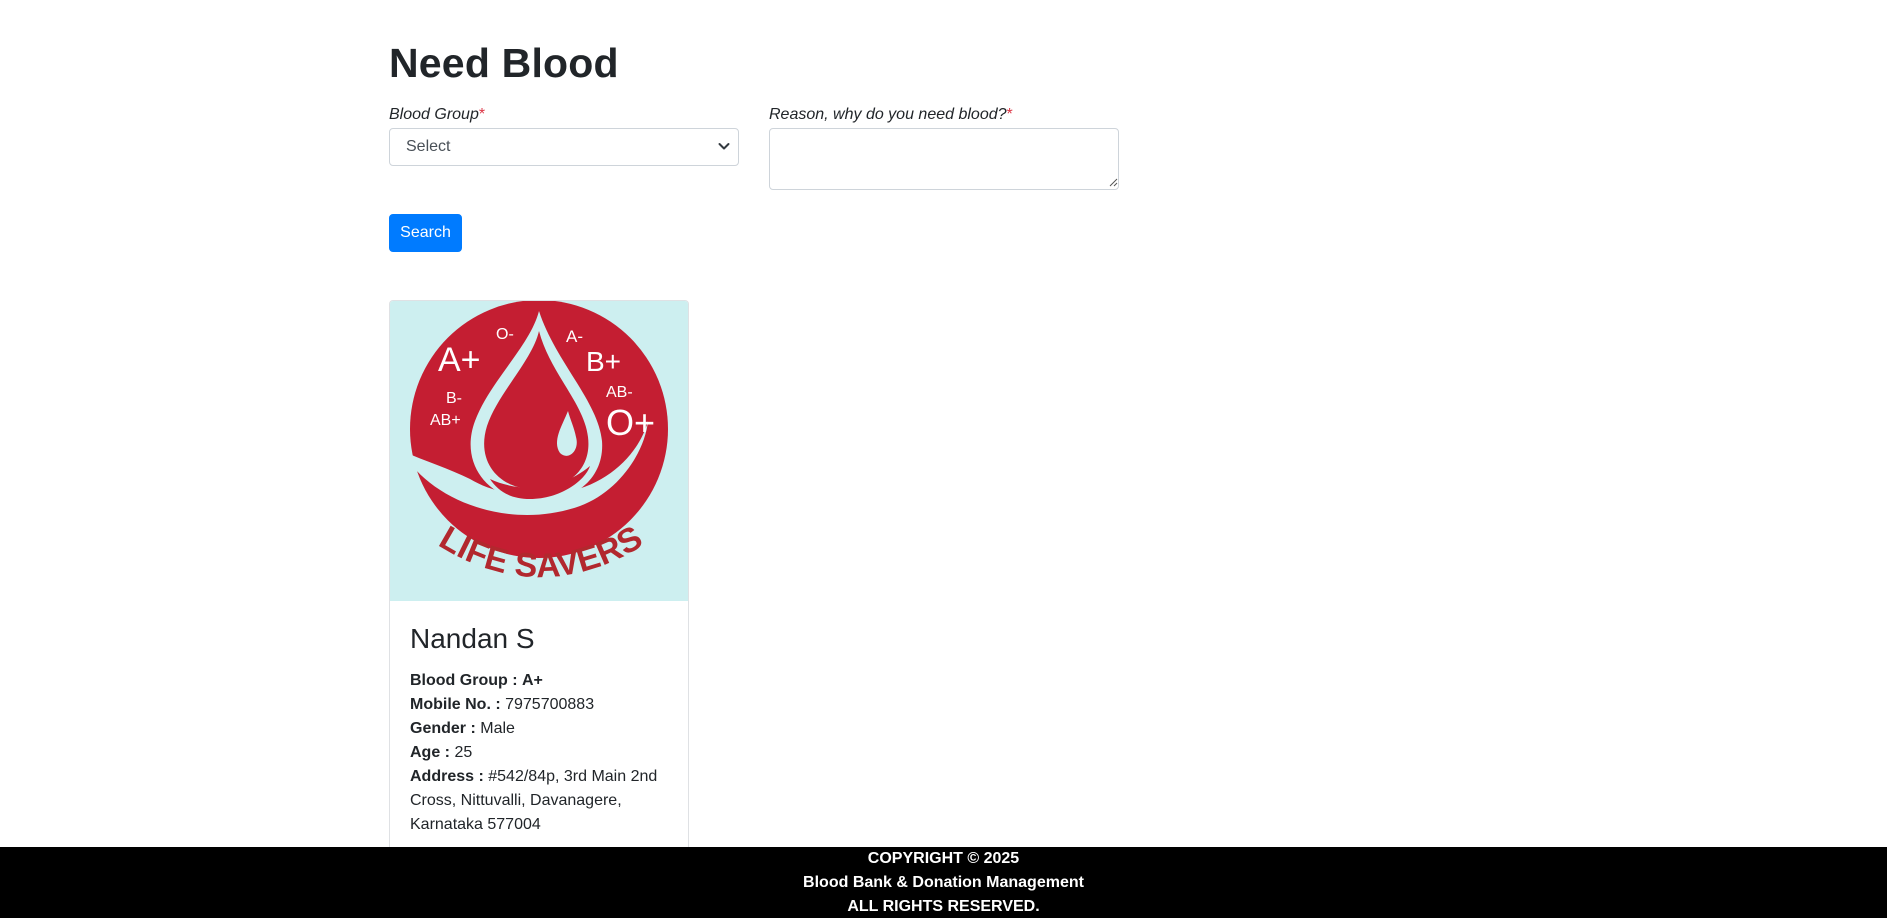 This screenshot has height=918, width=1887. I want to click on mobile-field-value: 7975700883, so click(550, 704).